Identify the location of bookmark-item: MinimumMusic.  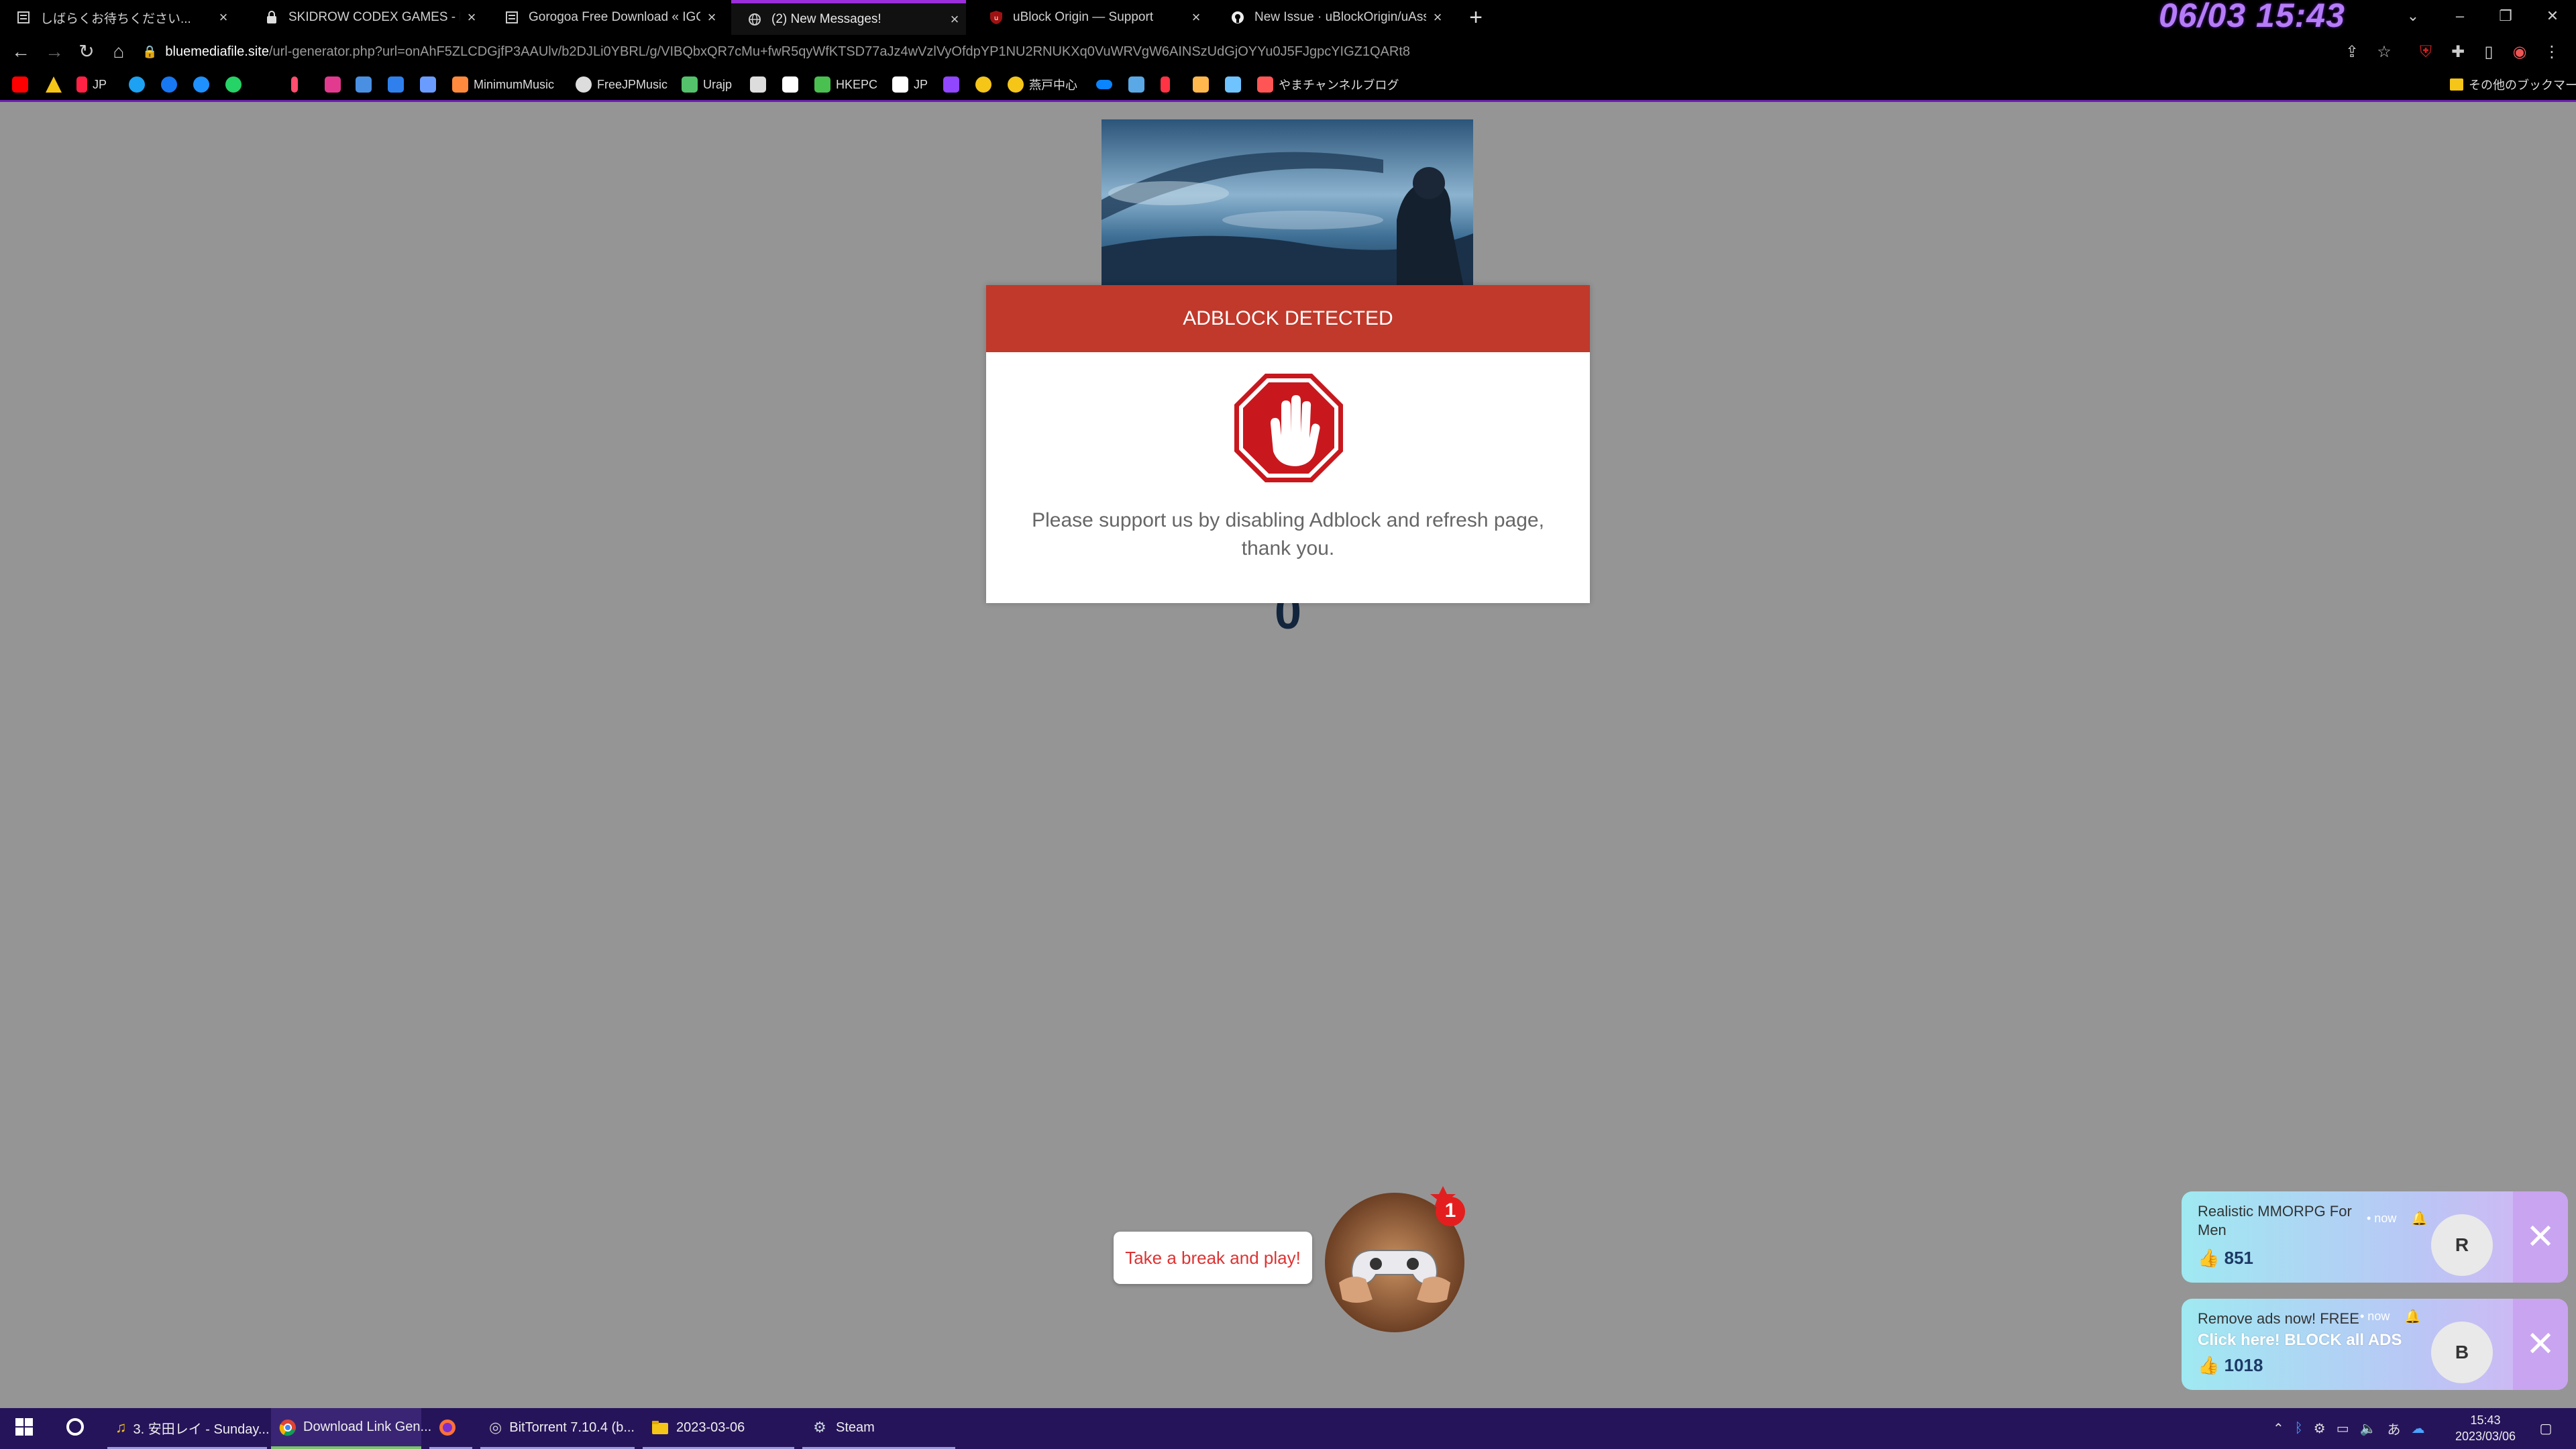
(503, 84).